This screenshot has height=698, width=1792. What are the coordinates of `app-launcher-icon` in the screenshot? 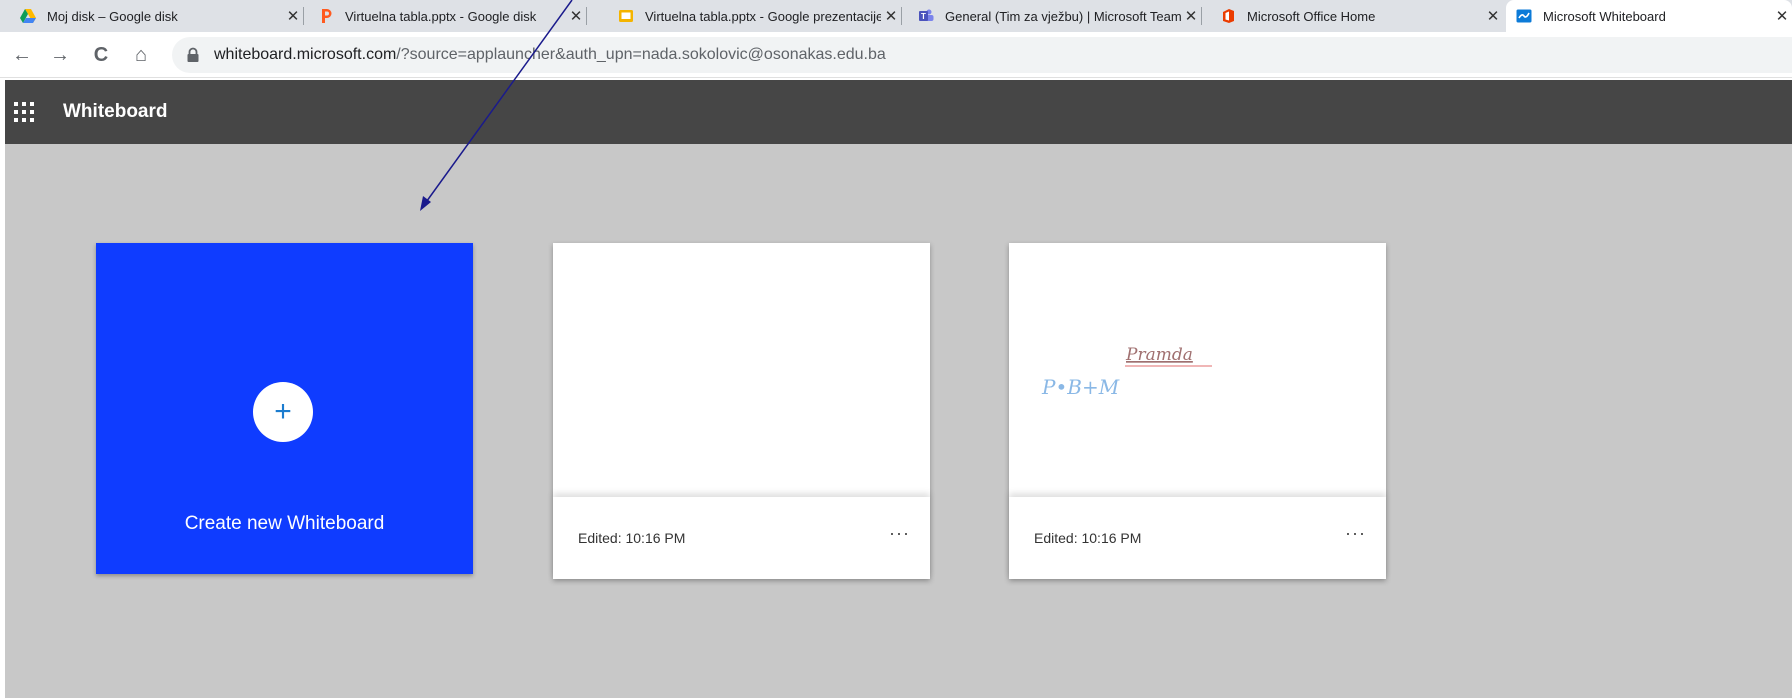 It's located at (24, 112).